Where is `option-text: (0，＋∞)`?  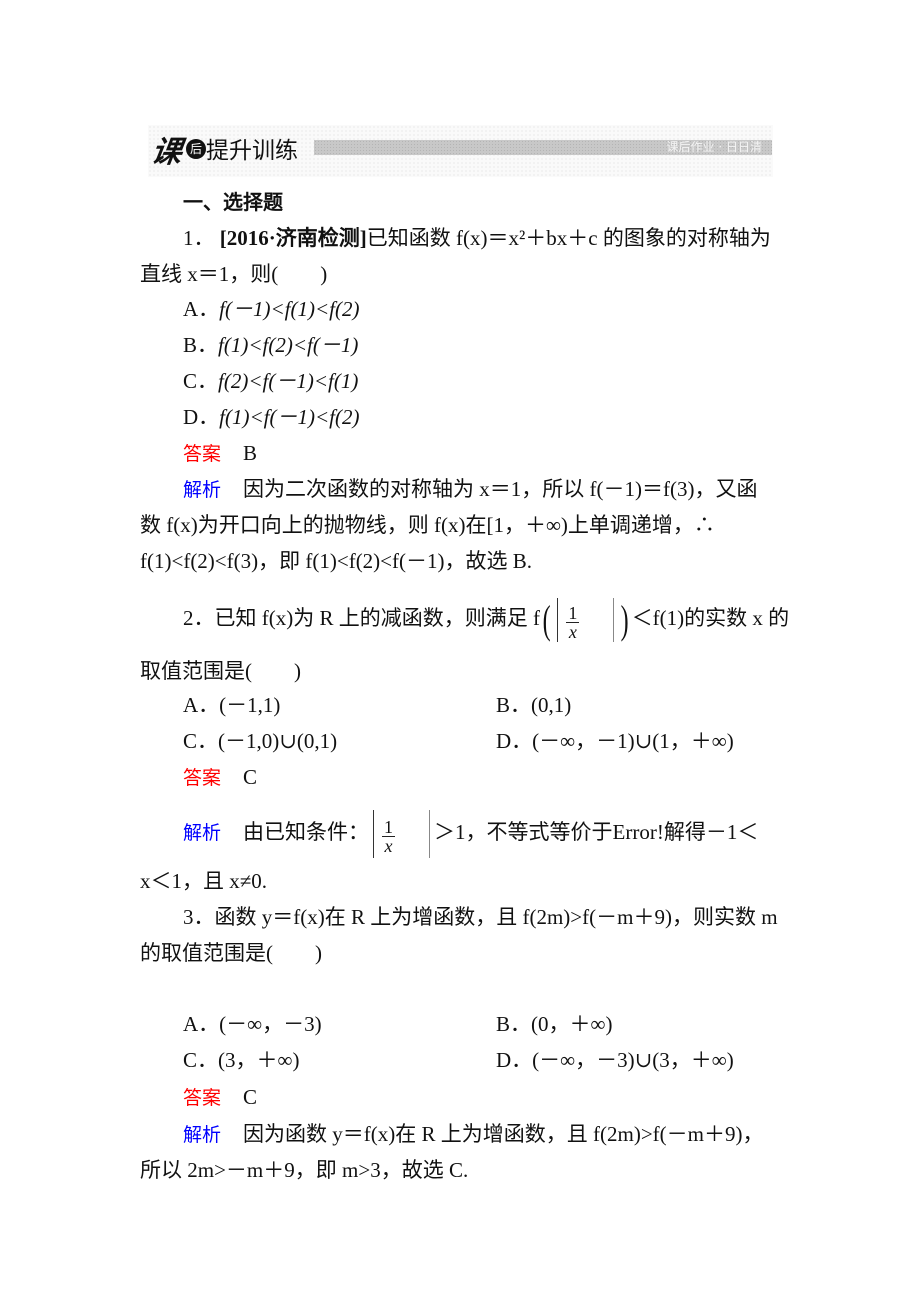
option-text: (0，＋∞) is located at coordinates (572, 1024).